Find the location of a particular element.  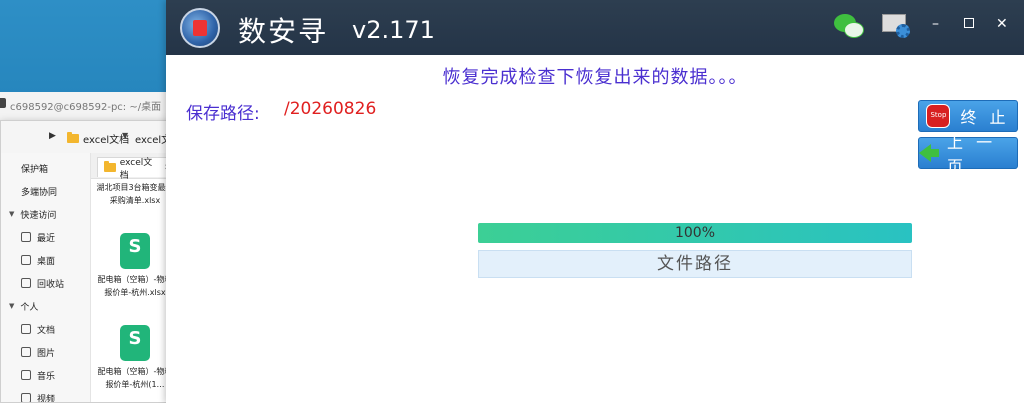

sidebar-item-label: 快速访问 is located at coordinates (38, 215).